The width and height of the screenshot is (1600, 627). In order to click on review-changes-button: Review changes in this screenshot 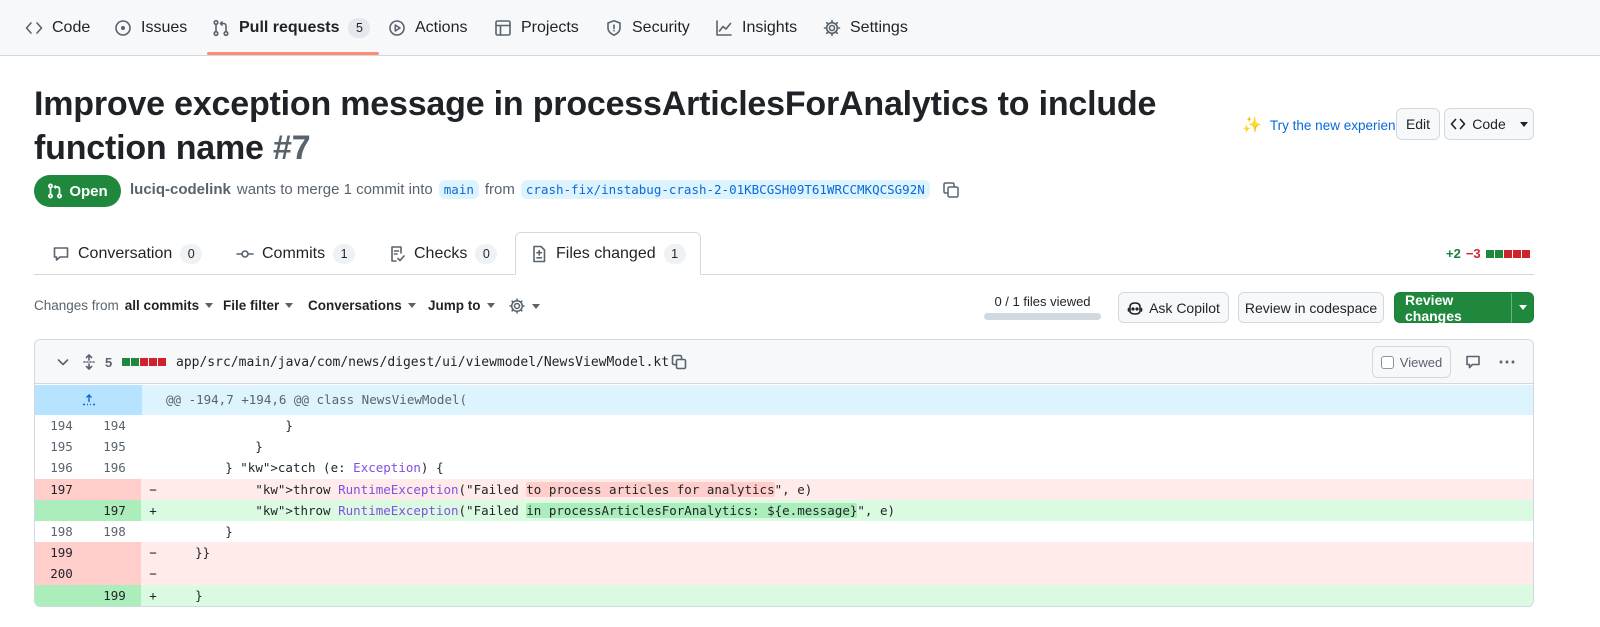, I will do `click(1464, 307)`.